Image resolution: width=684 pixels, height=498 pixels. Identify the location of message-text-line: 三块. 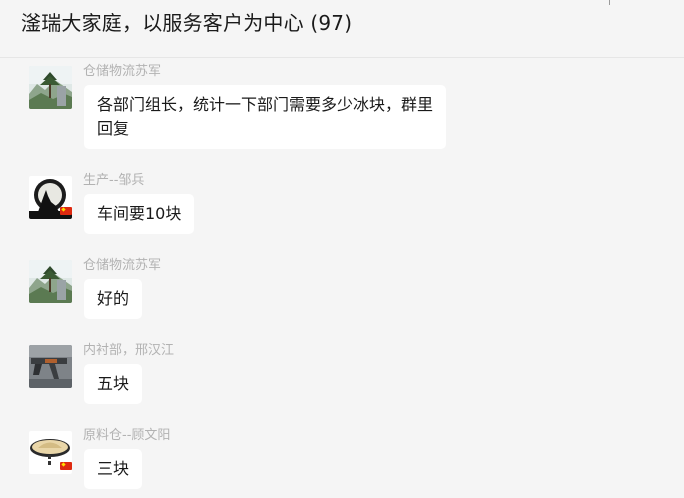
(113, 468).